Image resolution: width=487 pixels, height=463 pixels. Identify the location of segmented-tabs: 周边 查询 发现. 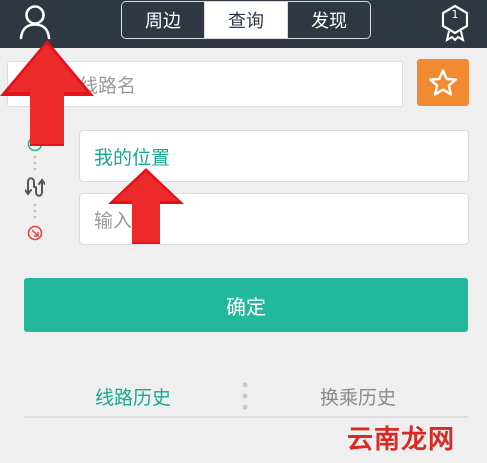
(246, 20).